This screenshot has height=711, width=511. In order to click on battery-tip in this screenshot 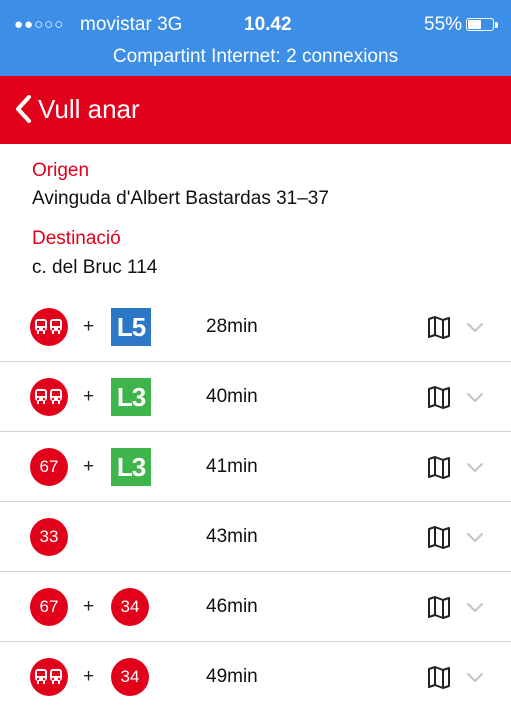, I will do `click(496, 25)`.